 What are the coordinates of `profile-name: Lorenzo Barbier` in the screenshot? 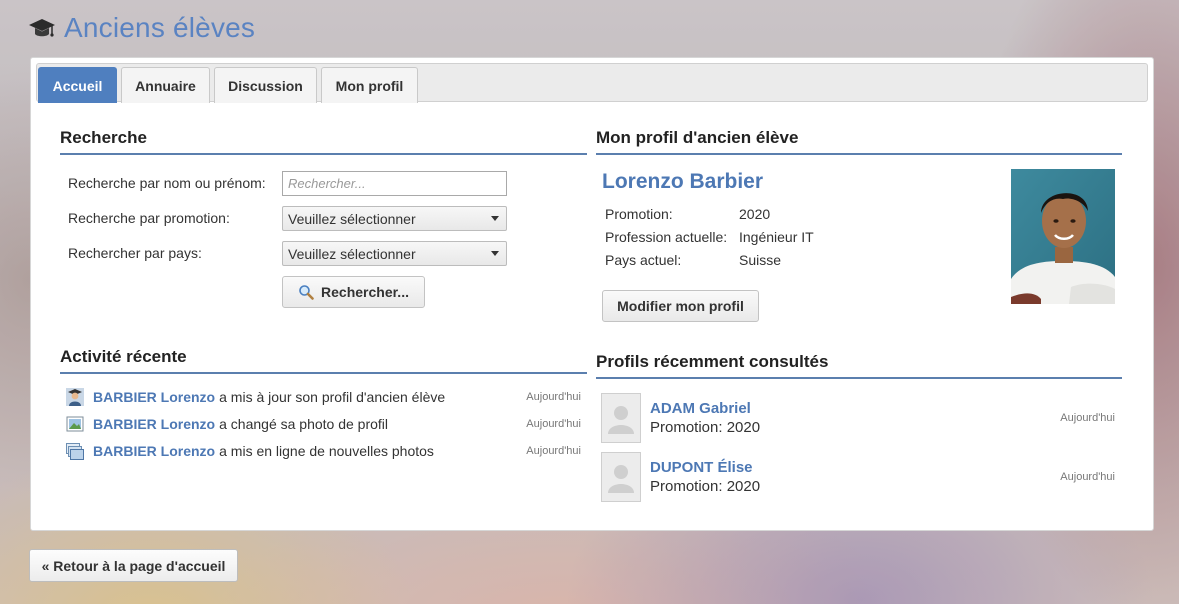 It's located at (683, 181).